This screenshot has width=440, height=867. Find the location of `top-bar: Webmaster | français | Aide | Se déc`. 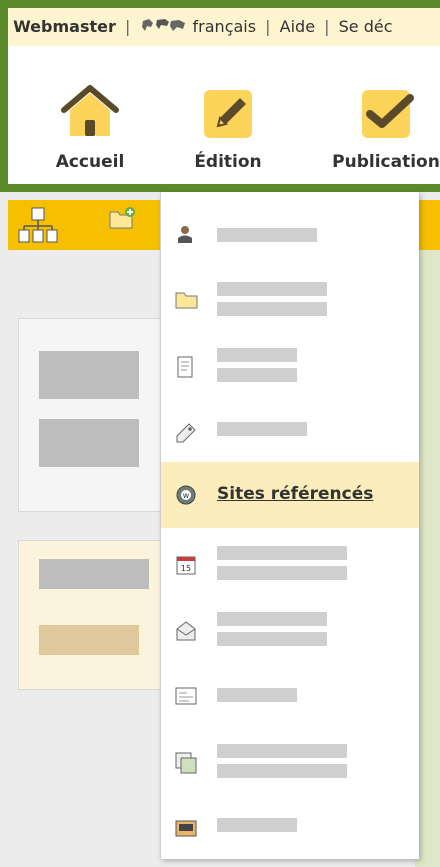

top-bar: Webmaster | français | Aide | Se déc is located at coordinates (224, 27).